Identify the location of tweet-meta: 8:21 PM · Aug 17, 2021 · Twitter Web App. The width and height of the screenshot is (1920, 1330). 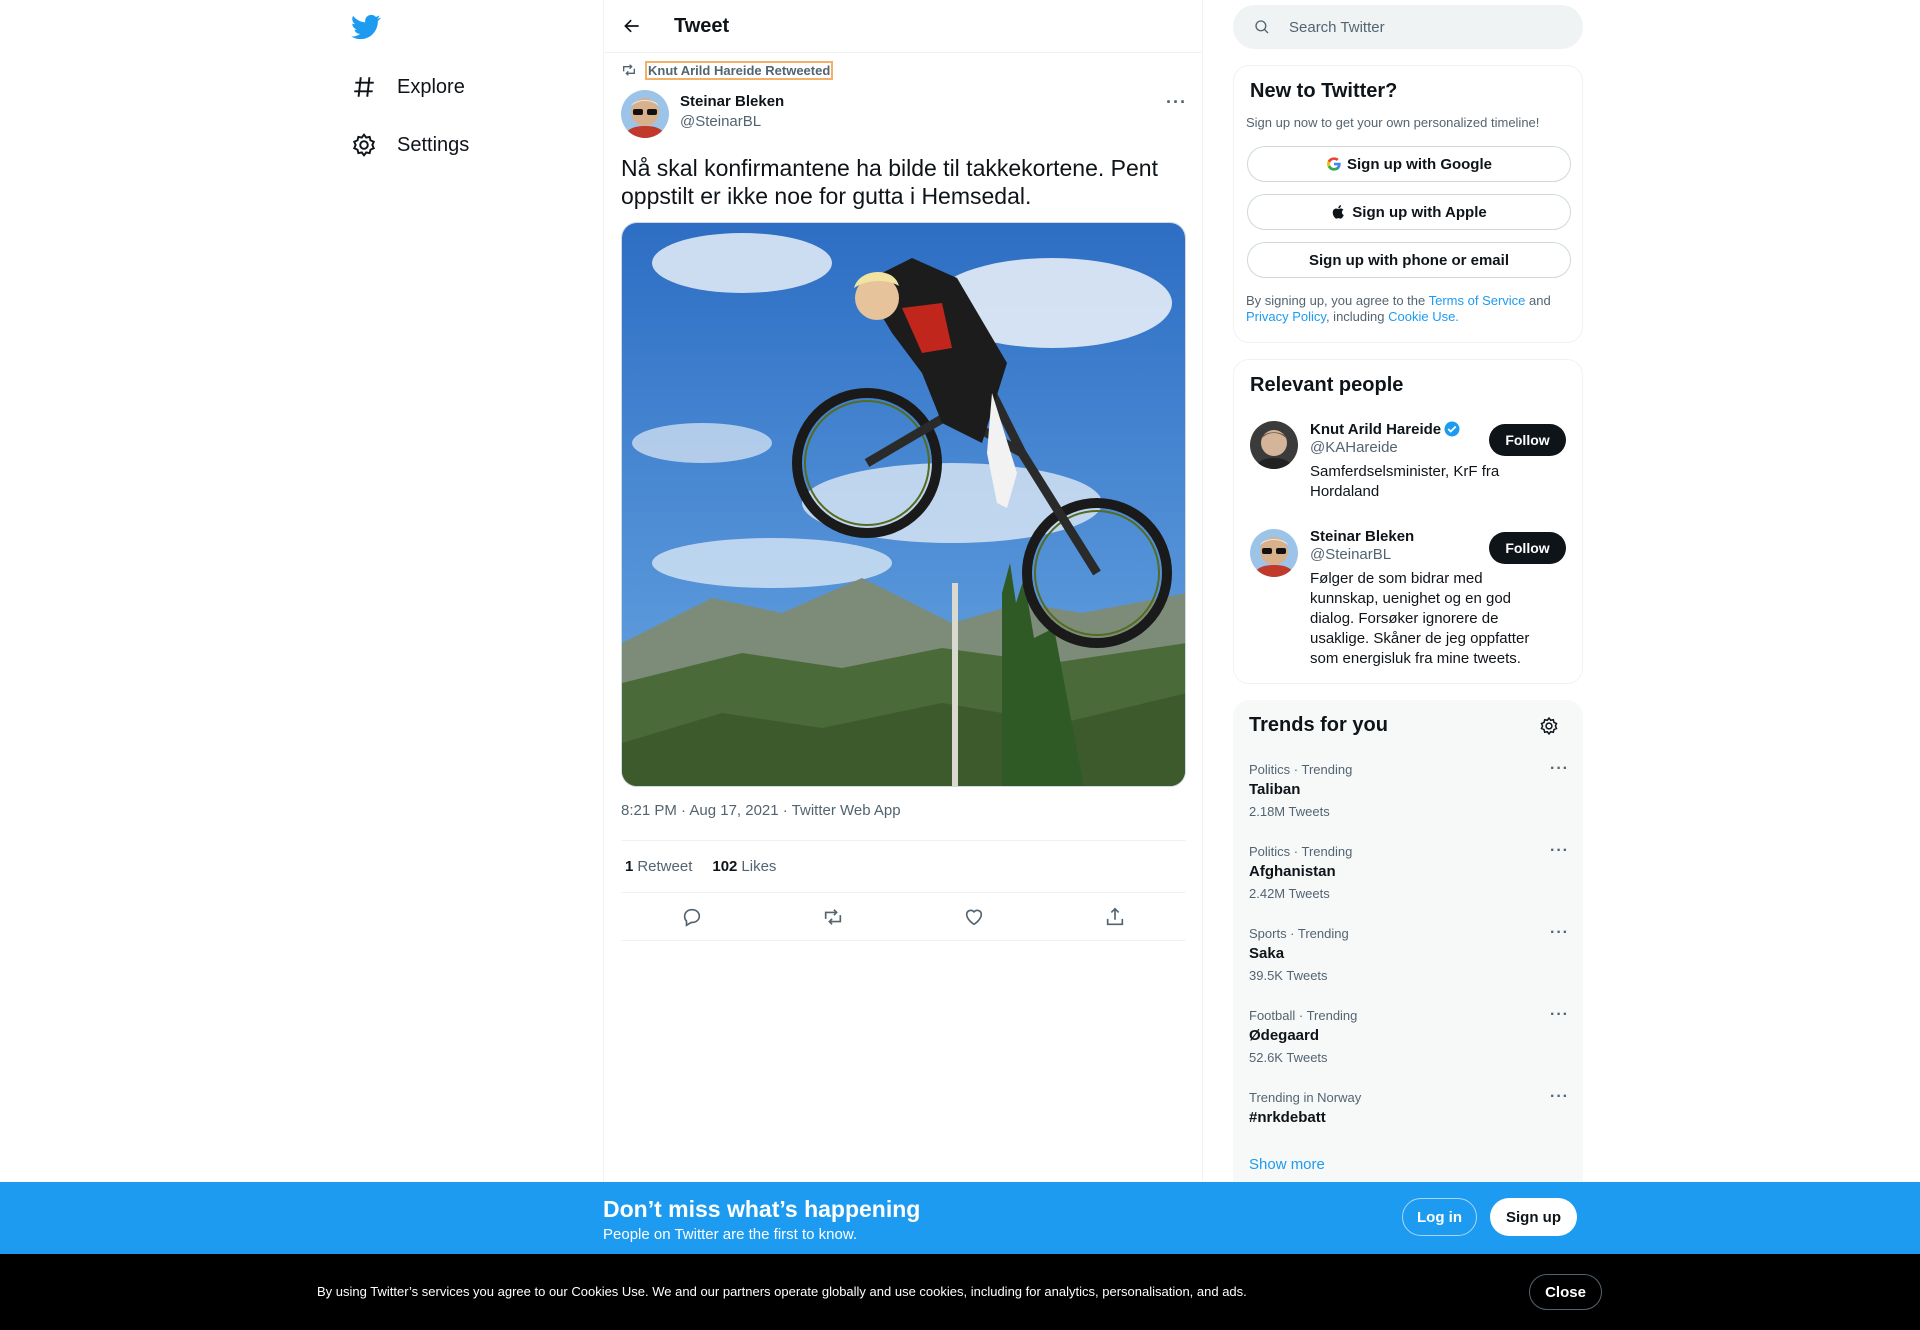
(761, 810).